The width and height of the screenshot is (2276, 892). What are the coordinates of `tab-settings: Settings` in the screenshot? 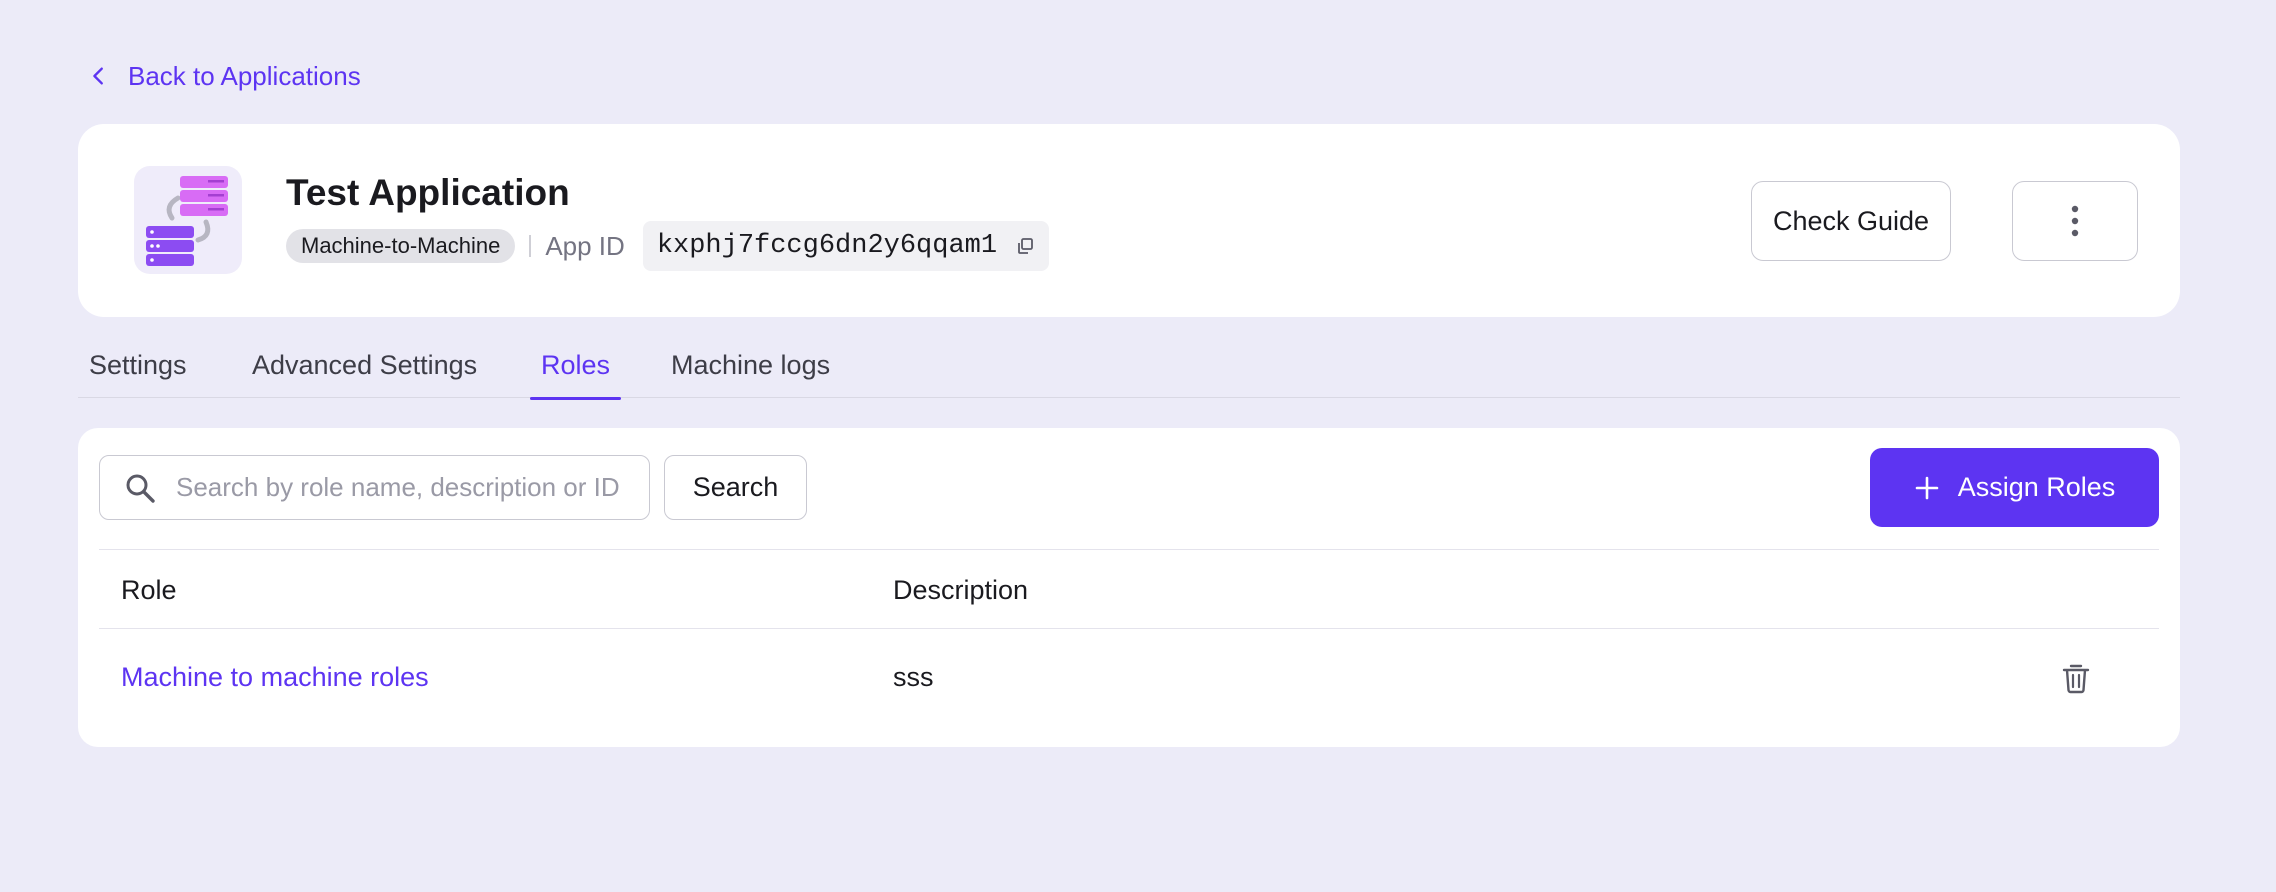 It's located at (138, 374).